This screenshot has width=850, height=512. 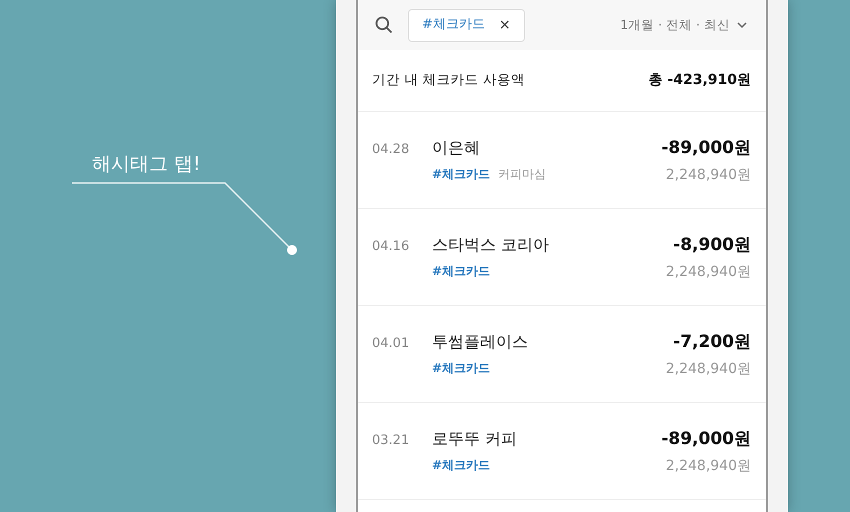 I want to click on merchant-name: 이은혜, so click(x=456, y=148).